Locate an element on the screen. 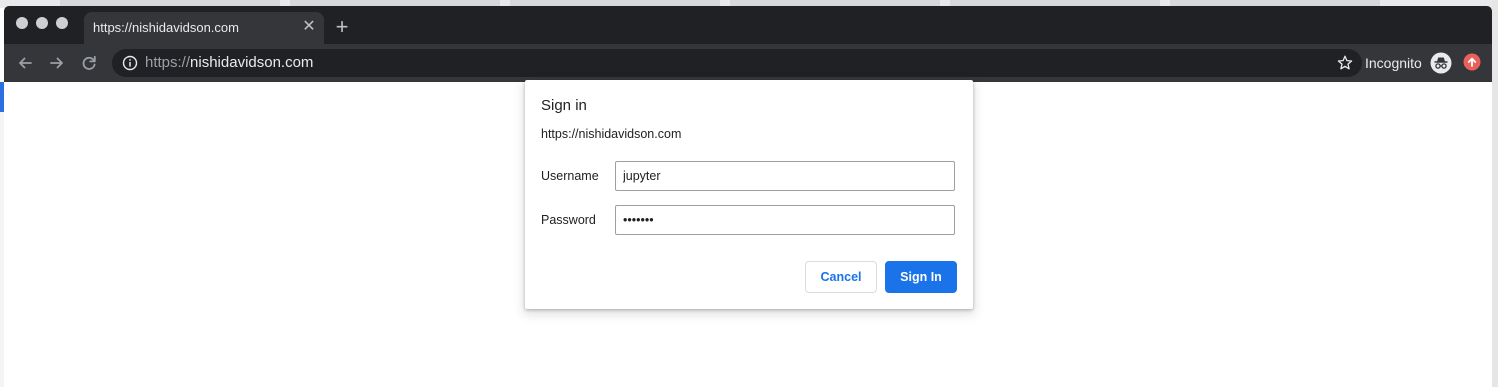 Image resolution: width=1498 pixels, height=387 pixels. username-label: Username is located at coordinates (570, 176).